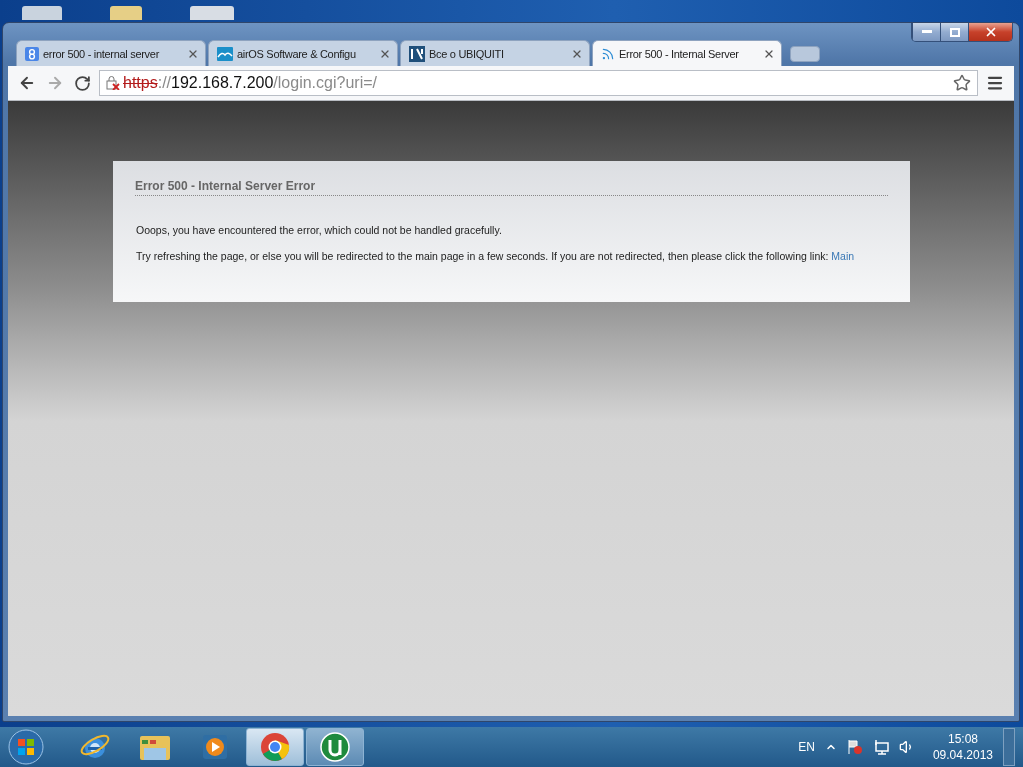 This screenshot has width=1023, height=767. I want to click on feed-icon, so click(608, 53).